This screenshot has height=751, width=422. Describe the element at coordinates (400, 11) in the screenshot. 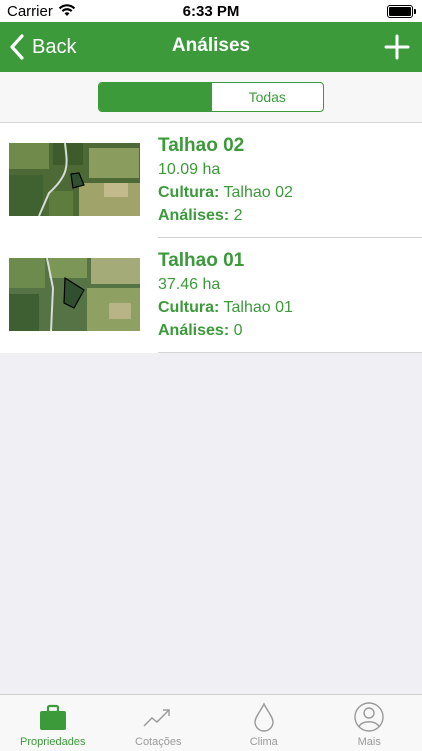

I see `battery-icon` at that location.